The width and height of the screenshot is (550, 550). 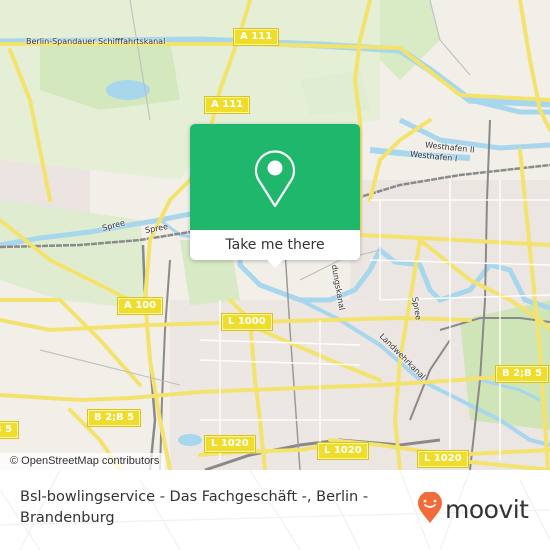 What do you see at coordinates (140, 306) in the screenshot?
I see `road-label-a100: A 100` at bounding box center [140, 306].